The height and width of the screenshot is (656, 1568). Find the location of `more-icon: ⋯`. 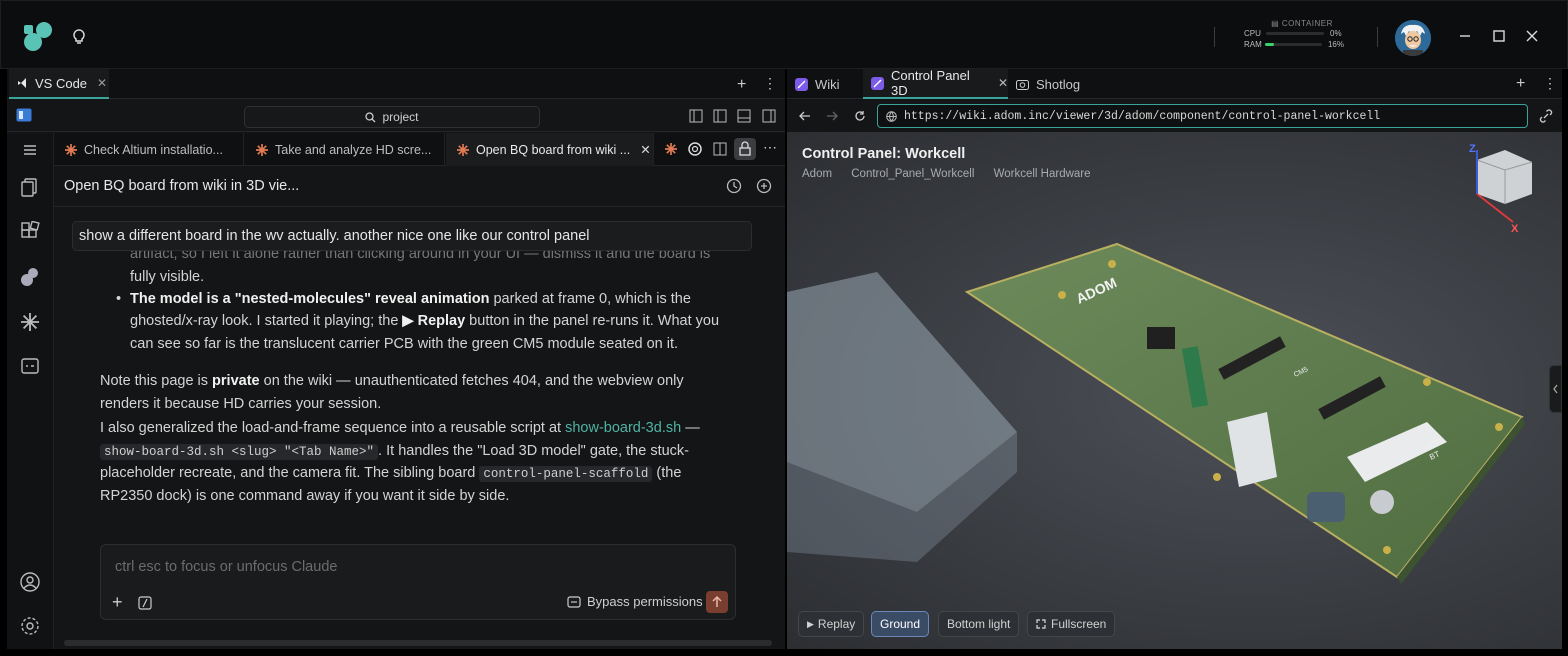

more-icon: ⋯ is located at coordinates (770, 147).